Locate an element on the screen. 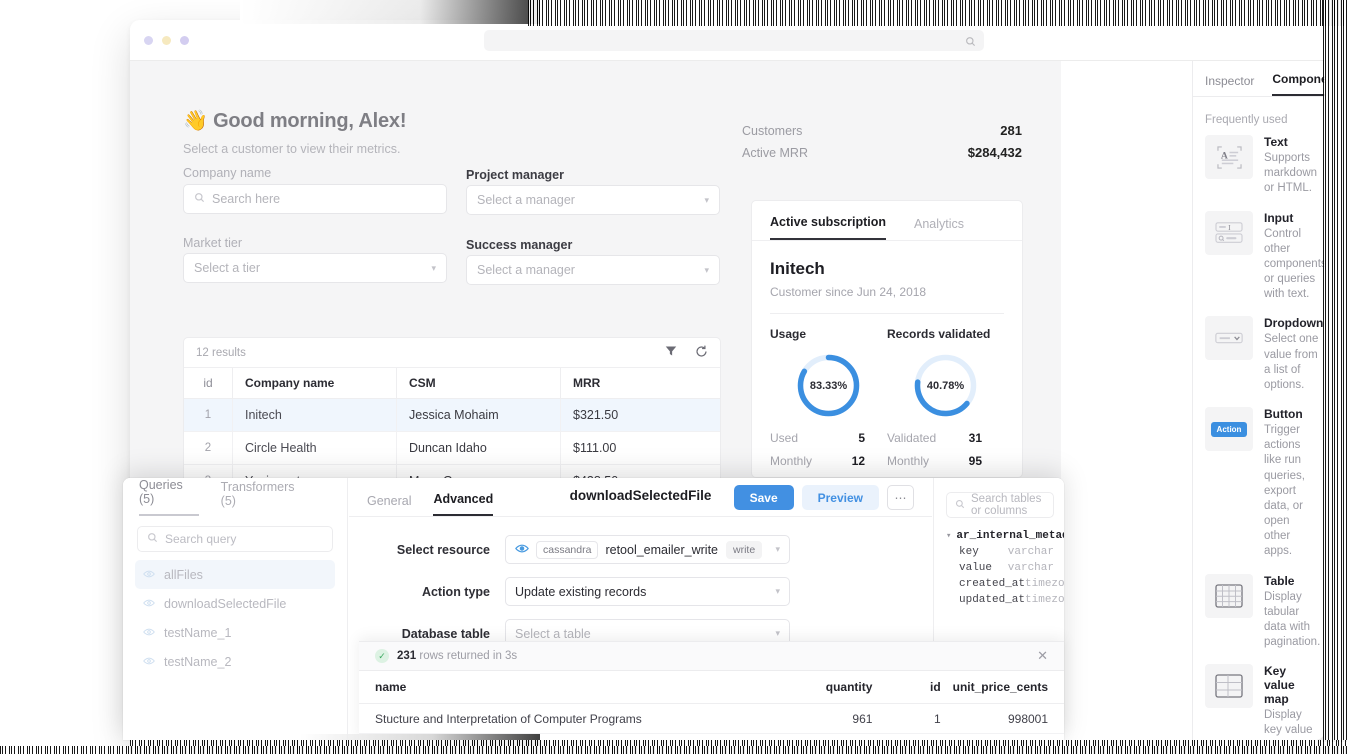 The width and height of the screenshot is (1347, 754). omnibox is located at coordinates (734, 40).